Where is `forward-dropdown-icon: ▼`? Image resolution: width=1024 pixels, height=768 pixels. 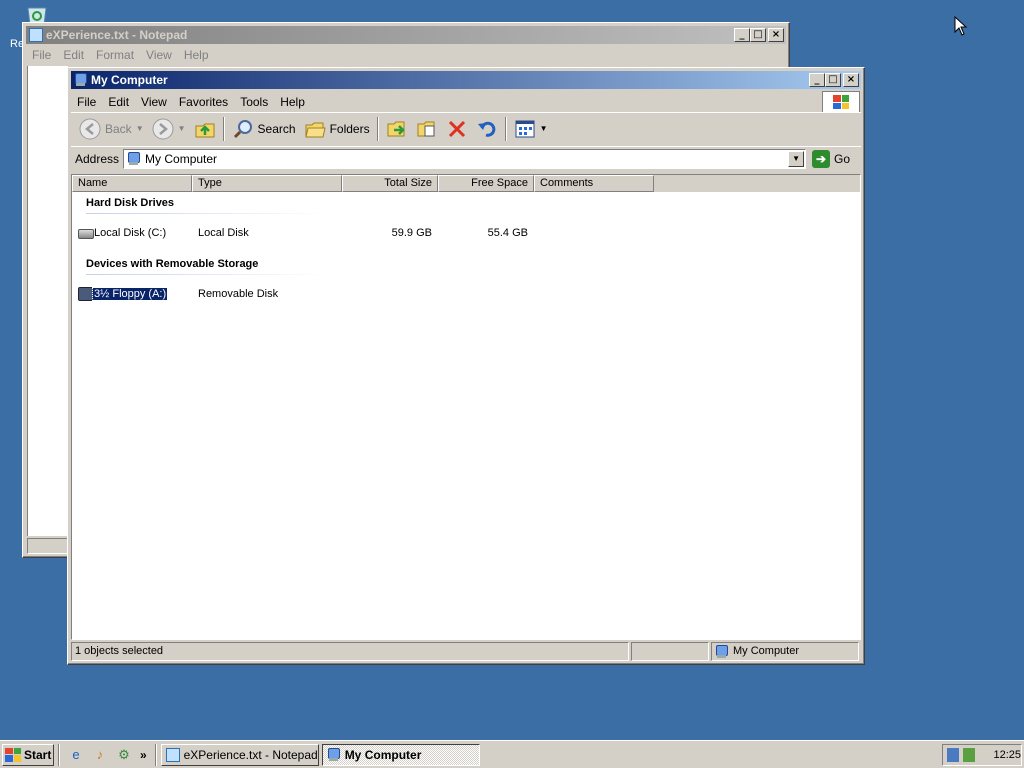
forward-dropdown-icon: ▼ is located at coordinates (182, 128).